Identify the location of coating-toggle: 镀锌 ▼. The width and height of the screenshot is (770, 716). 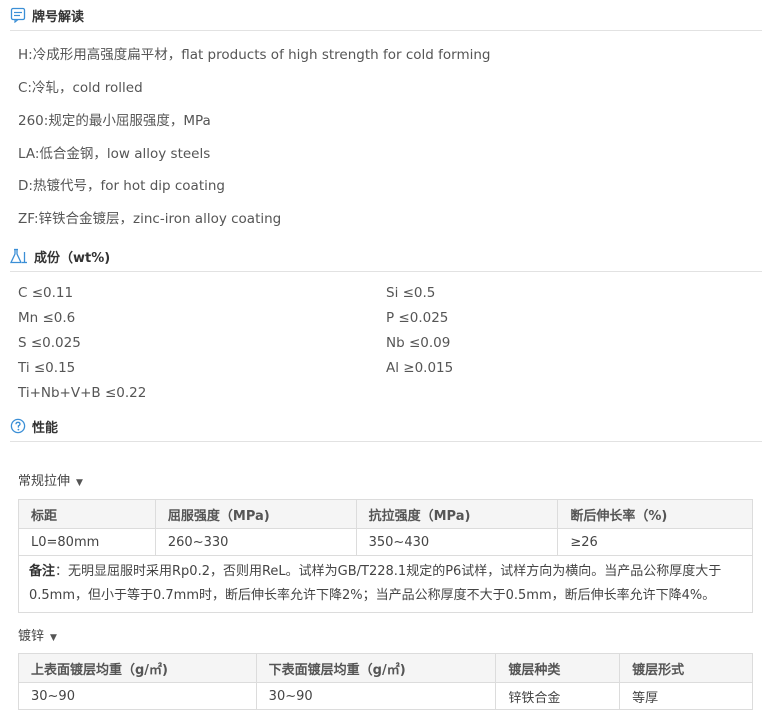
(37, 634).